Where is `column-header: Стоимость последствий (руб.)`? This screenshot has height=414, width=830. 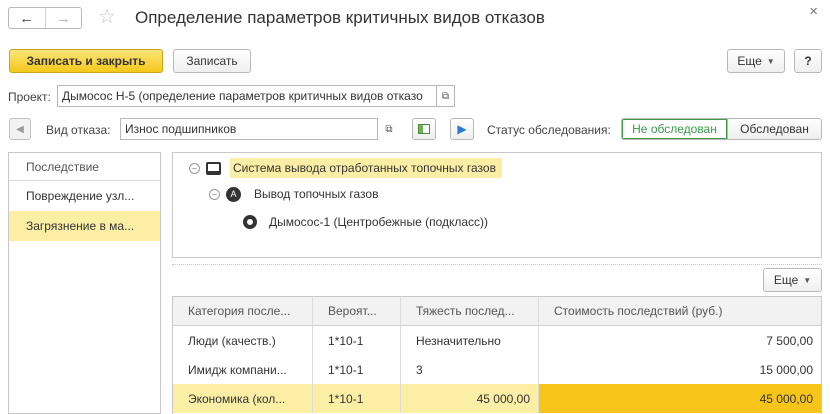 column-header: Стоимость последствий (руб.) is located at coordinates (680, 311).